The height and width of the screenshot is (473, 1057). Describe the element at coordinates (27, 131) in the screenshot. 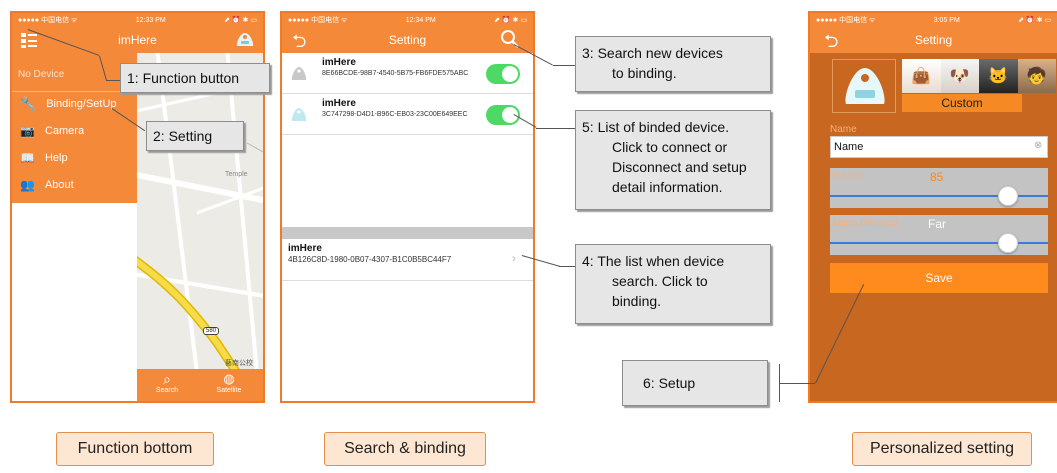

I see `camera-icon: 📷` at that location.